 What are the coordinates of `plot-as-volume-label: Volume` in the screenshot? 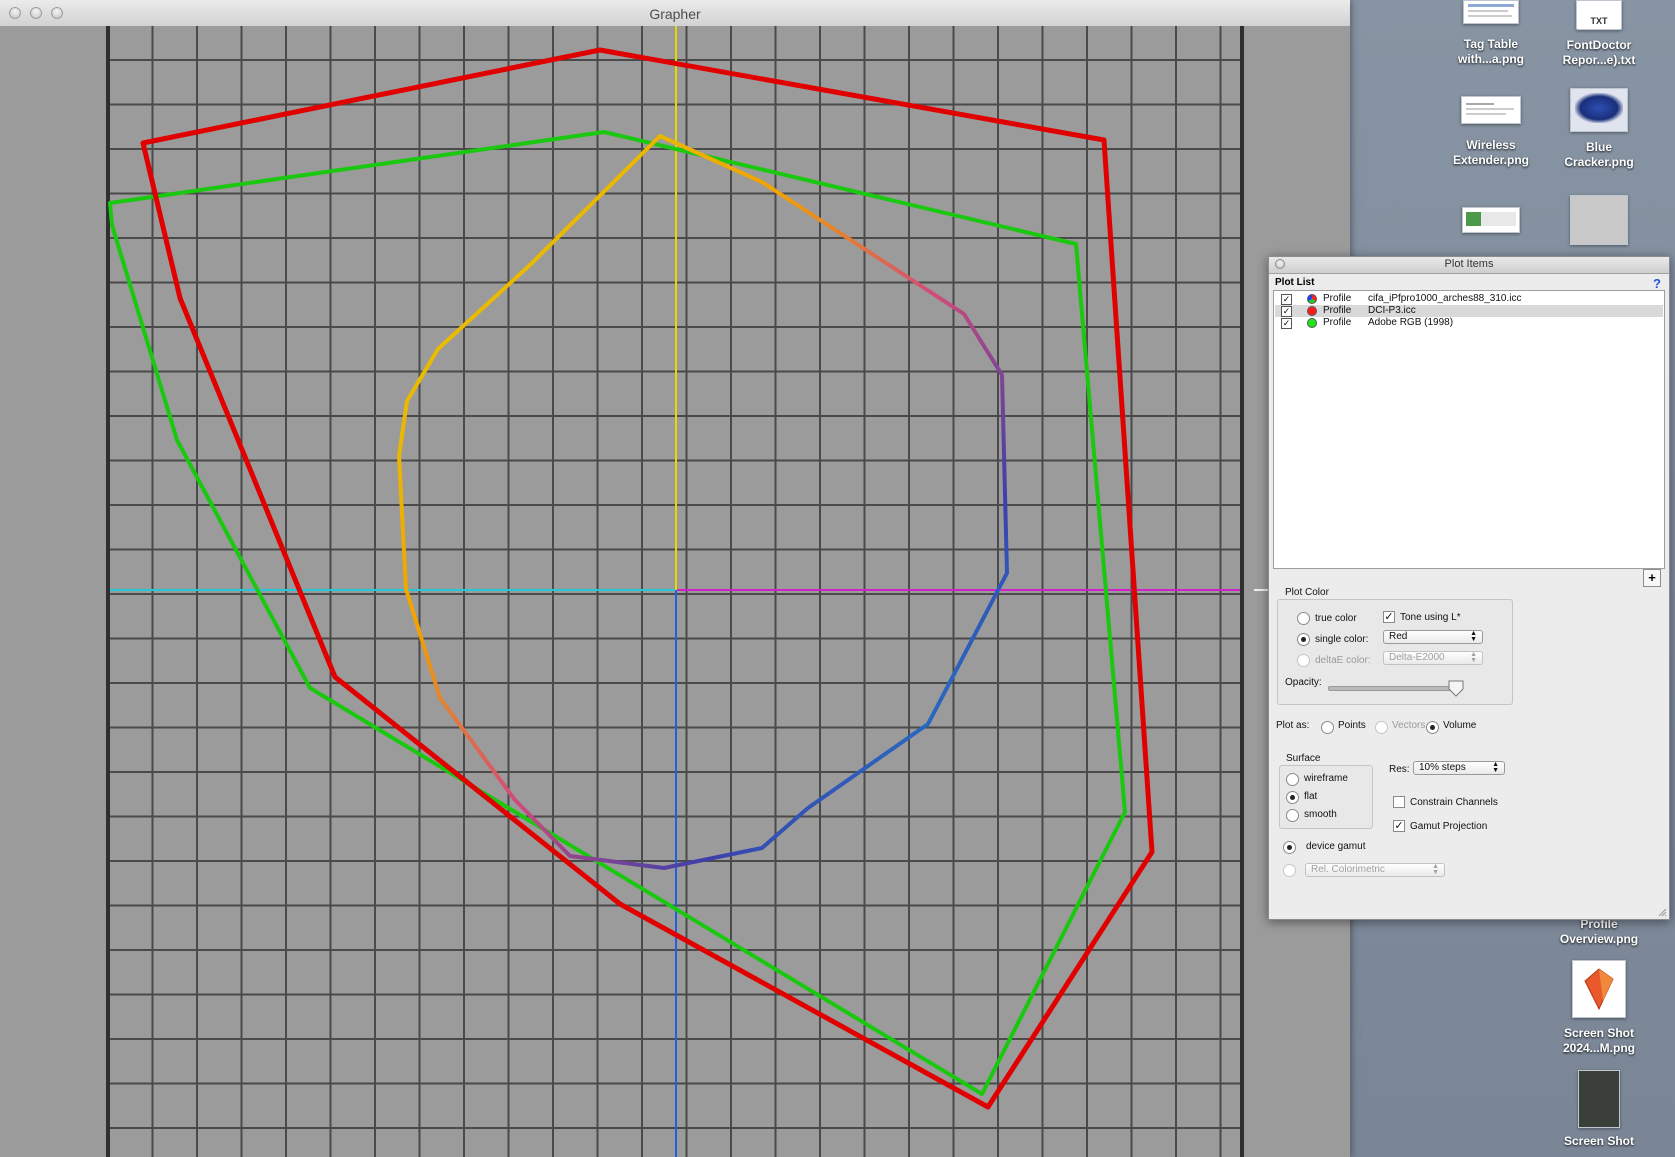 It's located at (1460, 725).